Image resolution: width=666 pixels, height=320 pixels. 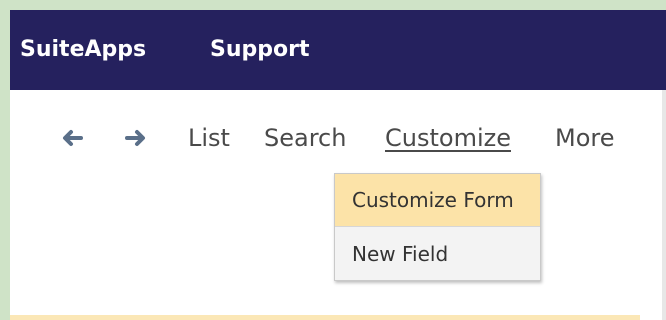 What do you see at coordinates (259, 50) in the screenshot?
I see `nav-support: Support` at bounding box center [259, 50].